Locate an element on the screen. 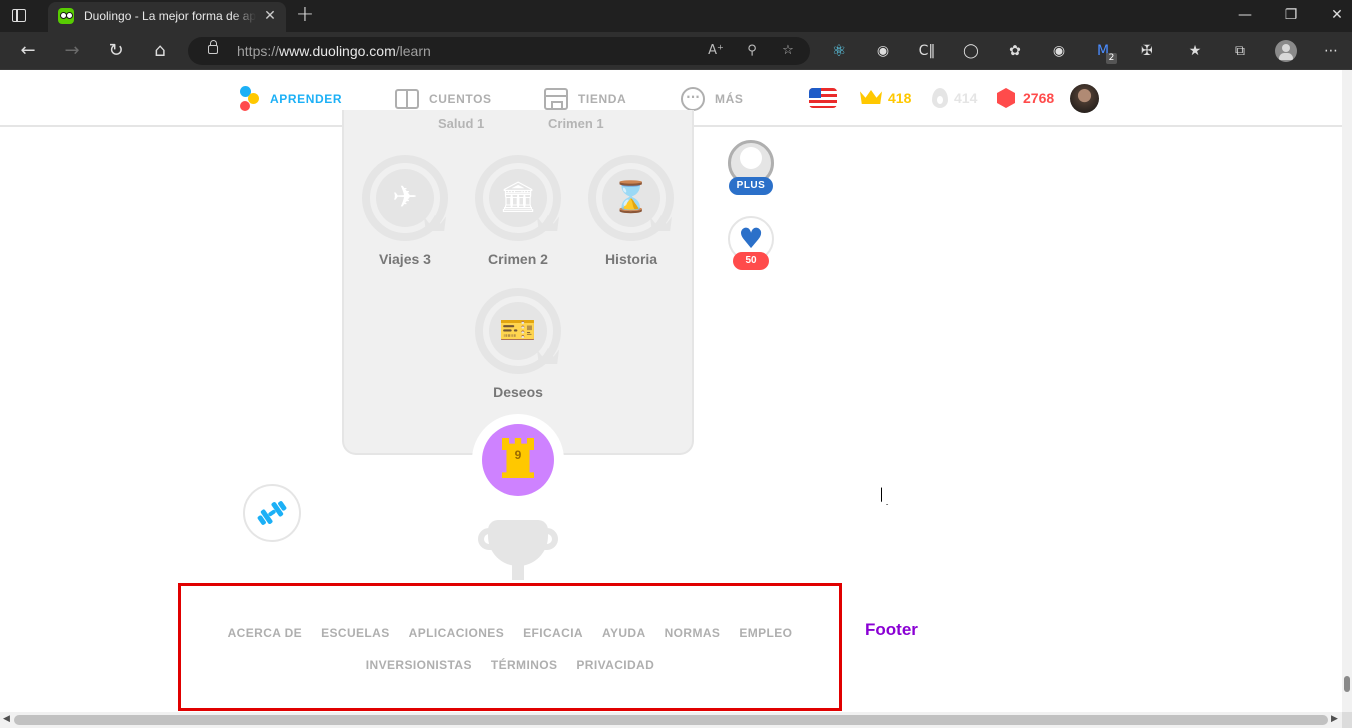 This screenshot has width=1352, height=728. lock-icon is located at coordinates (213, 47).